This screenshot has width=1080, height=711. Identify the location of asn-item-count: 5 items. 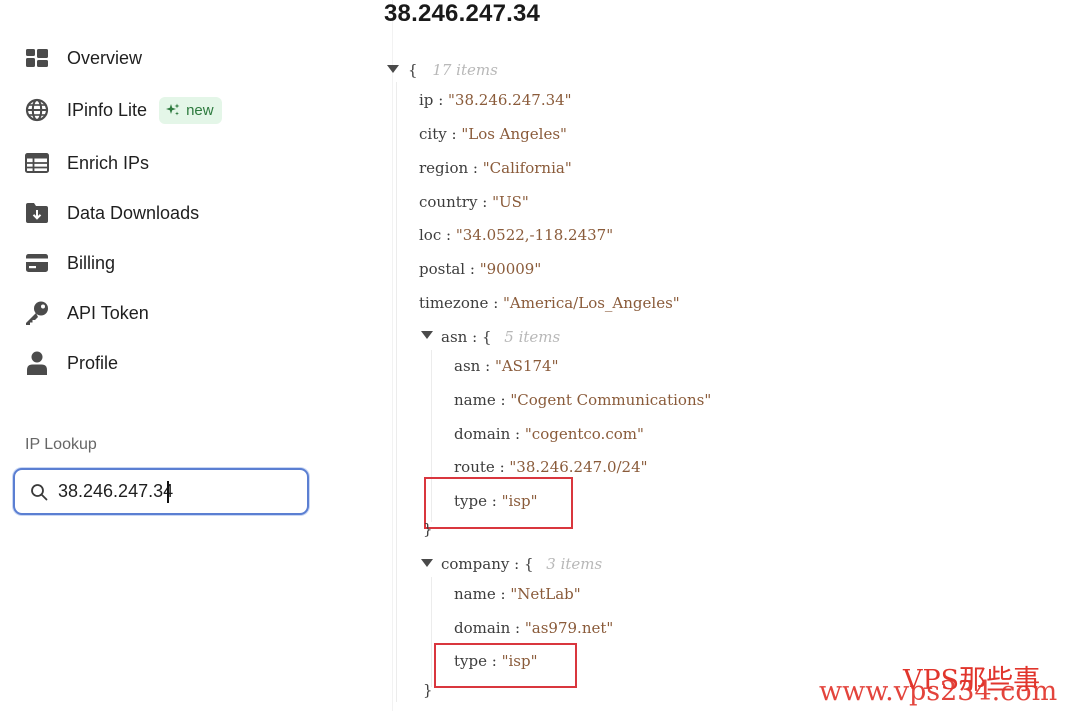
(532, 337).